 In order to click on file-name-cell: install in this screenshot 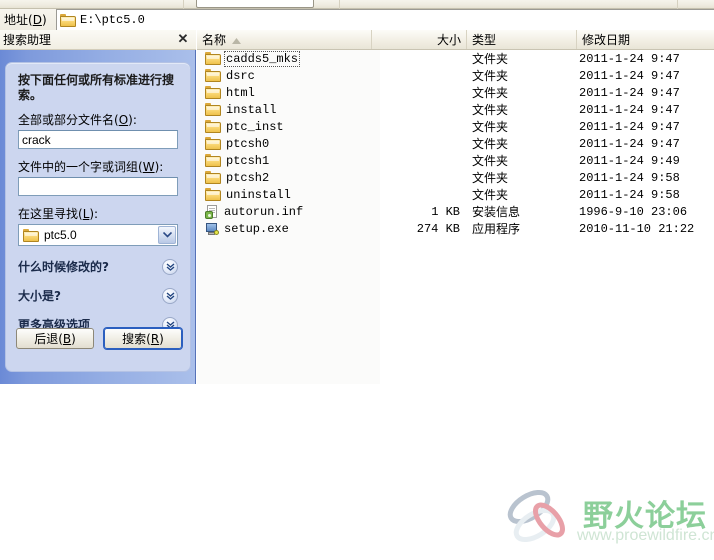, I will do `click(284, 110)`.